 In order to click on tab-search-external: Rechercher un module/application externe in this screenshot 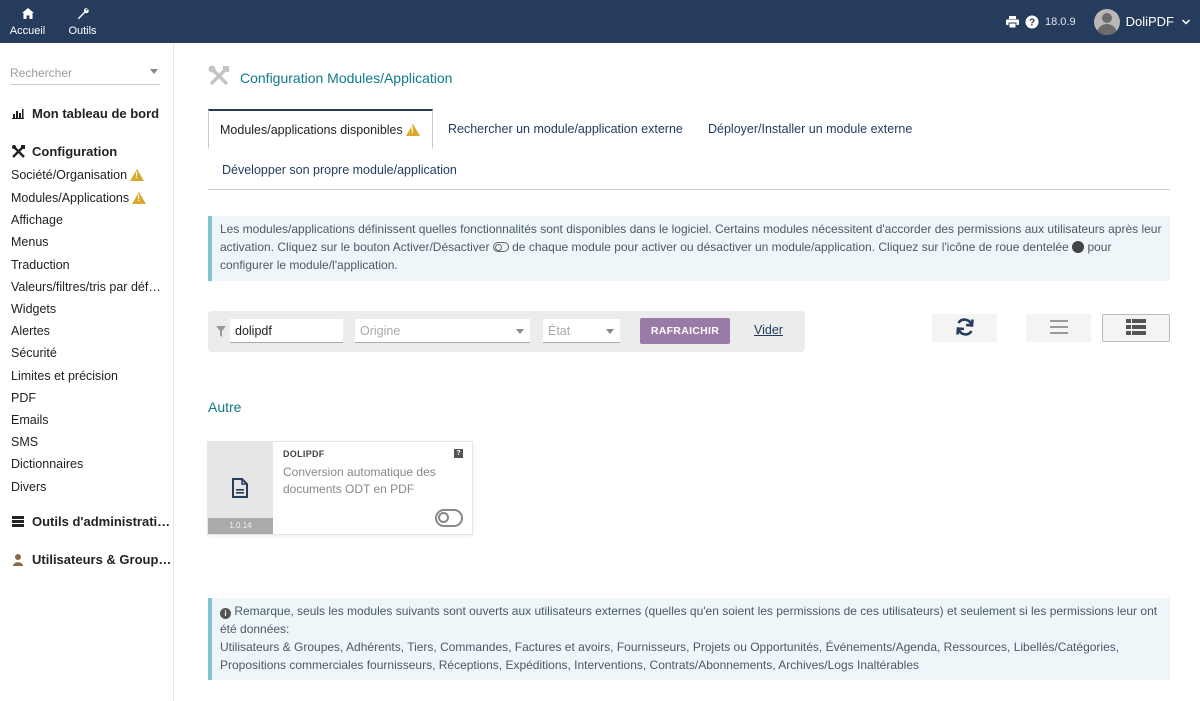, I will do `click(565, 129)`.